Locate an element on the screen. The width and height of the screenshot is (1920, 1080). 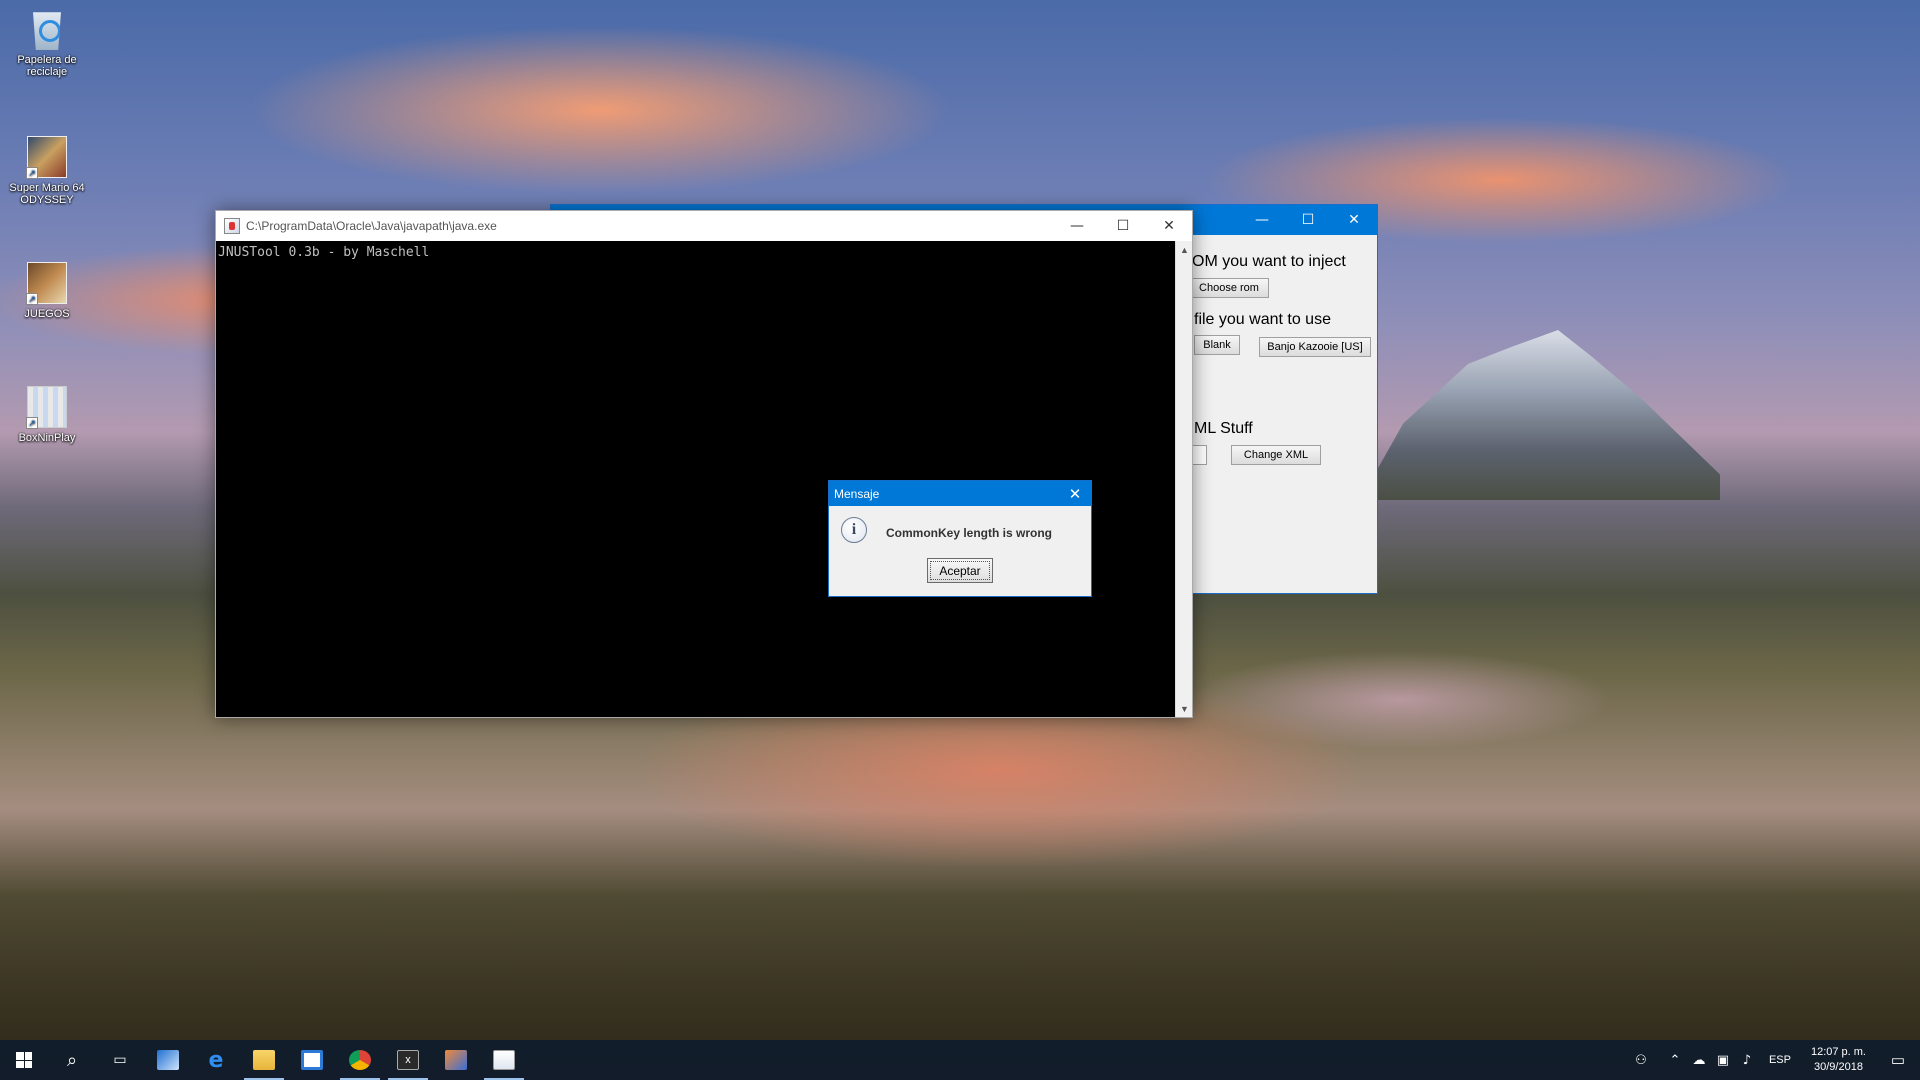
rom-label: OM you want to inject is located at coordinates (1269, 261).